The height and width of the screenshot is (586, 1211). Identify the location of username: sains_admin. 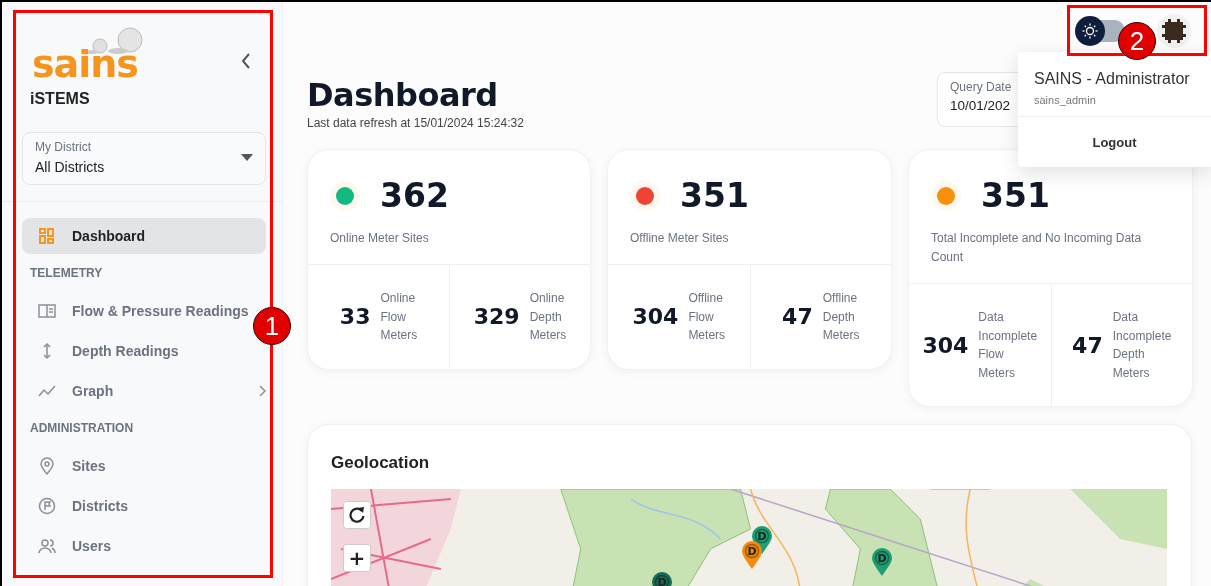
(1065, 100).